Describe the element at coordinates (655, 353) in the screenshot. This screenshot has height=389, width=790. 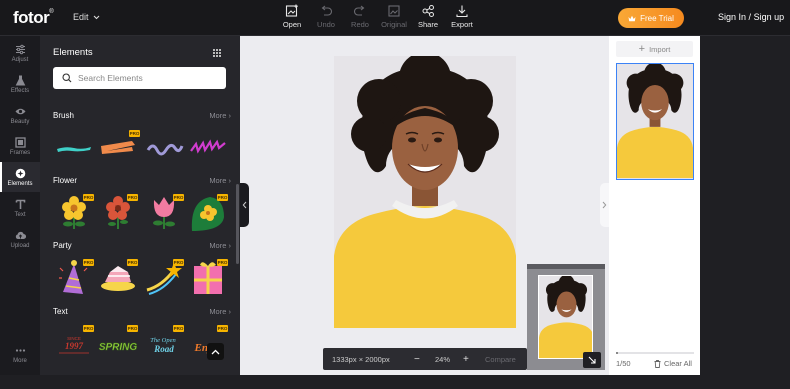
I see `pages-progress-bar` at that location.